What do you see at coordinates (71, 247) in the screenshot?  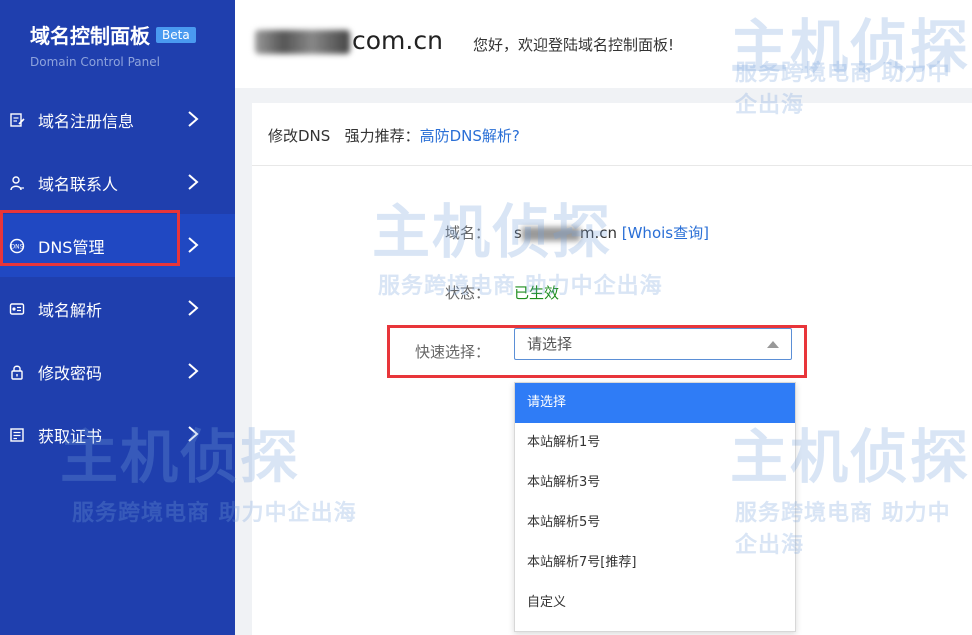 I see `sidebar-item-label: DNS管理` at bounding box center [71, 247].